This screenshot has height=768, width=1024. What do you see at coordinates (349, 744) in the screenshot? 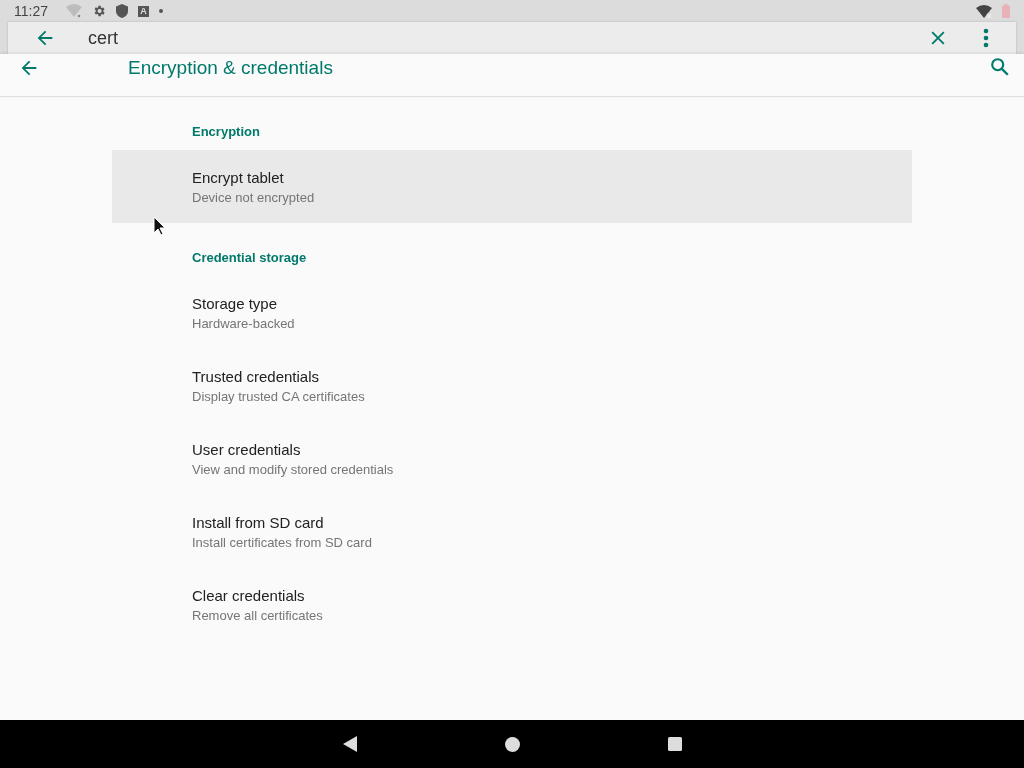
I see `back-triangle-icon` at bounding box center [349, 744].